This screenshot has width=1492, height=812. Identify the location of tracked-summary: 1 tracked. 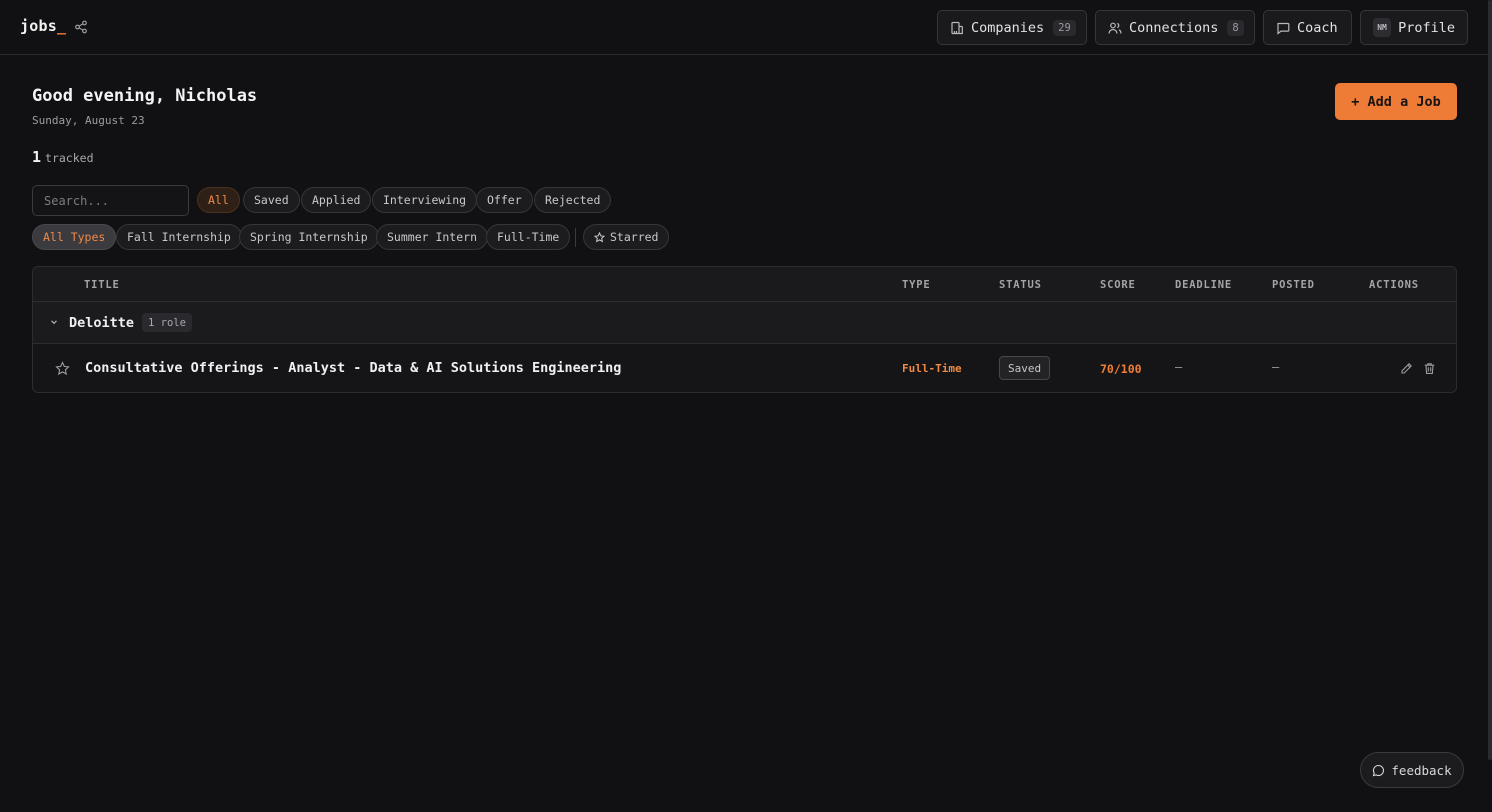
(63, 157).